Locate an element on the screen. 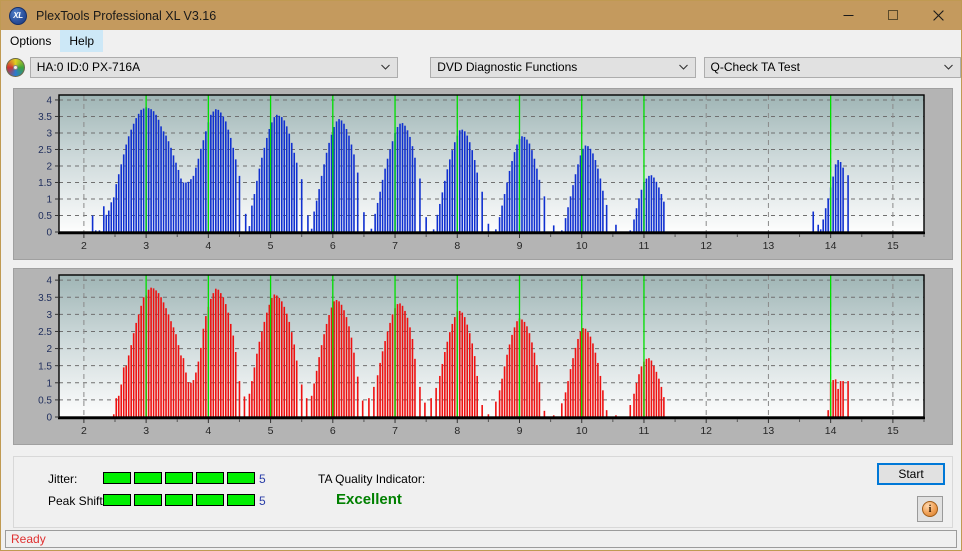 The width and height of the screenshot is (962, 551). info-icon: i is located at coordinates (930, 509).